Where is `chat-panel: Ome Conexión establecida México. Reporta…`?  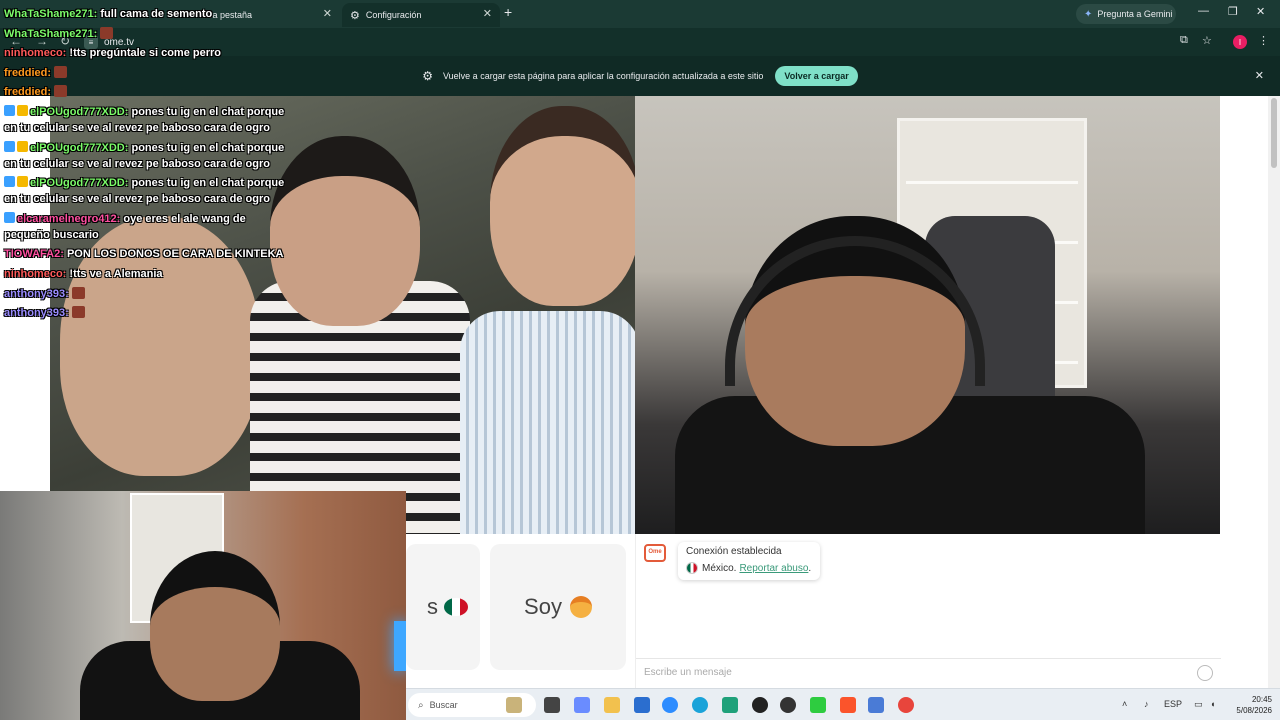 chat-panel: Ome Conexión establecida México. Reporta… is located at coordinates (928, 611).